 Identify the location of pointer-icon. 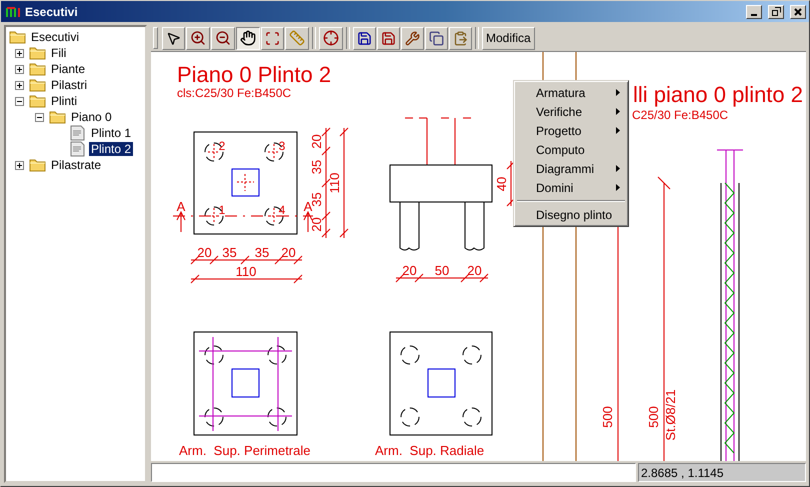
(173, 38).